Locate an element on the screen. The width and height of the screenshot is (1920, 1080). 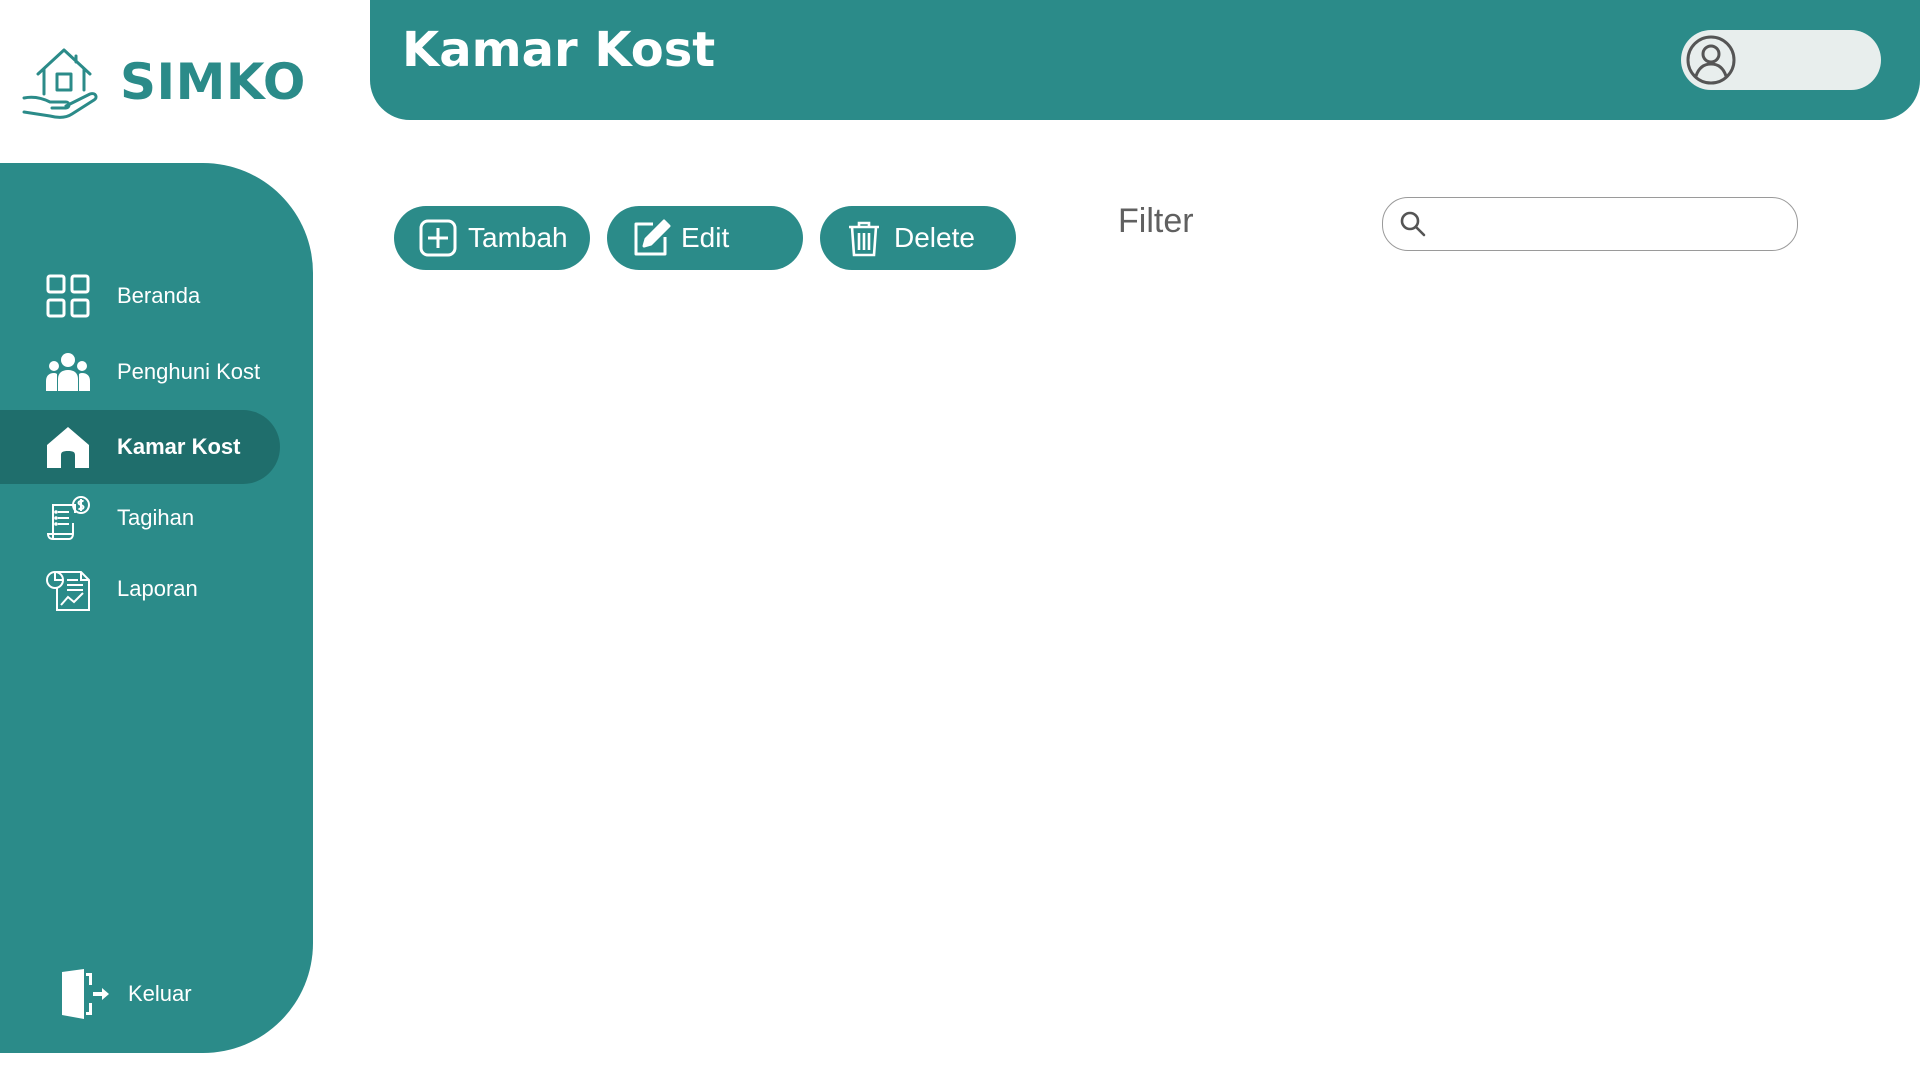
sidebar-item-penghuni-kost: Penghuni Kost is located at coordinates (140, 372).